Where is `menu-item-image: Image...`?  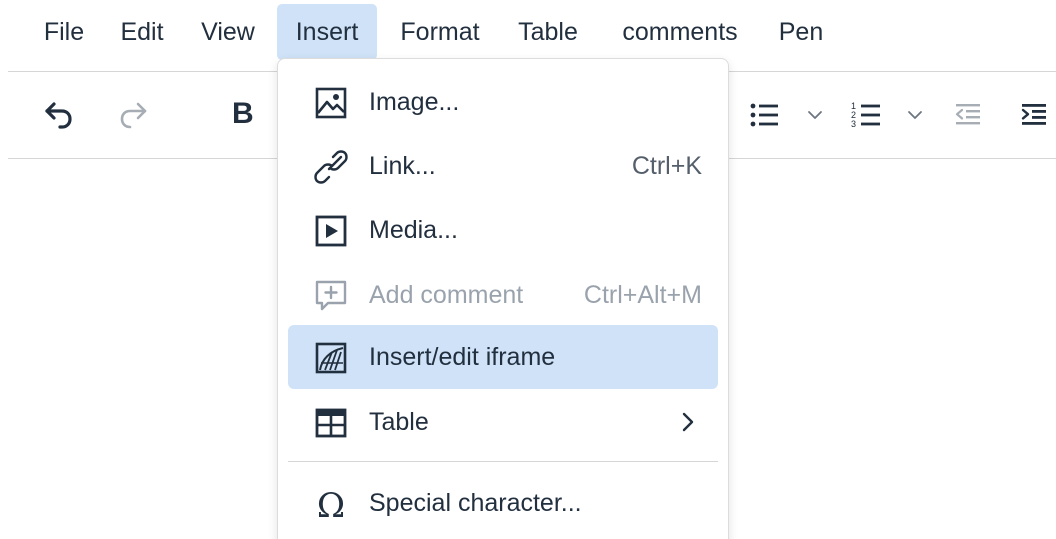
menu-item-image: Image... is located at coordinates (503, 102).